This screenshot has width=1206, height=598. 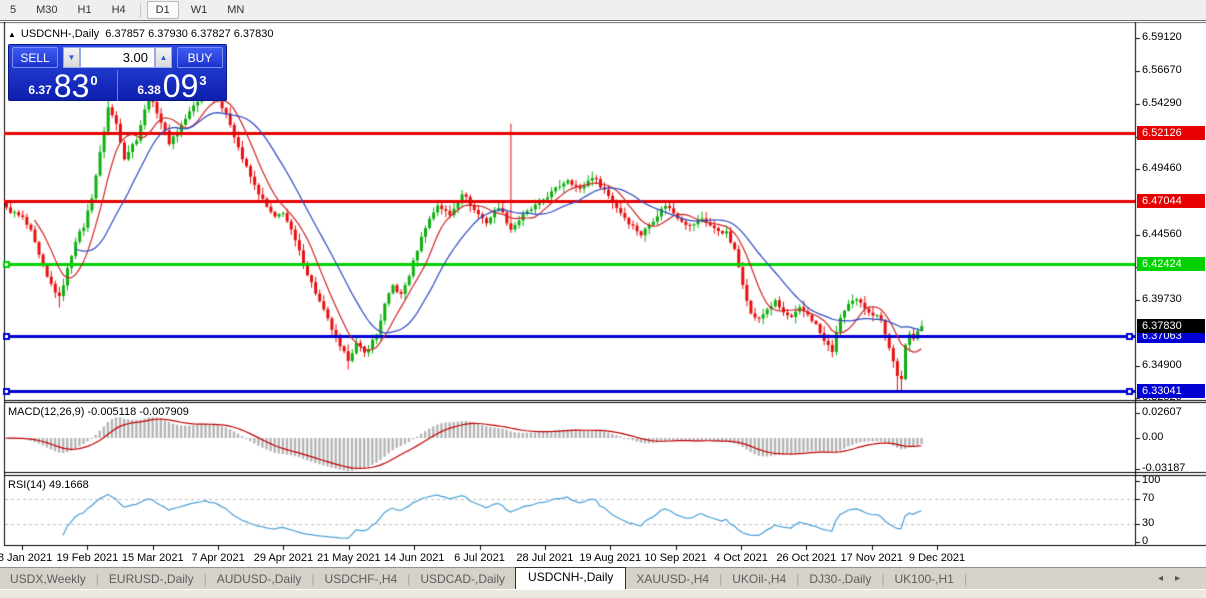 I want to click on chart-tab-eurusddaily: EURUSD-,Daily, so click(x=151, y=579).